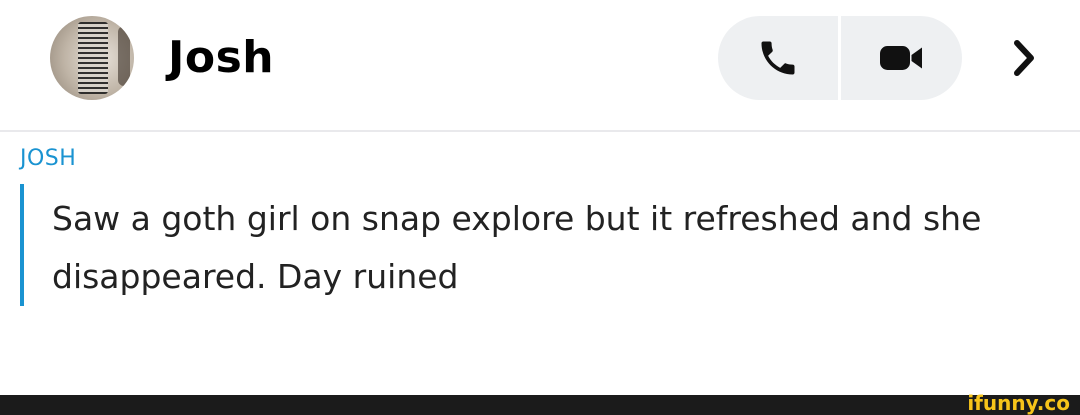 This screenshot has height=415, width=1080. I want to click on contact-avatar, so click(92, 58).